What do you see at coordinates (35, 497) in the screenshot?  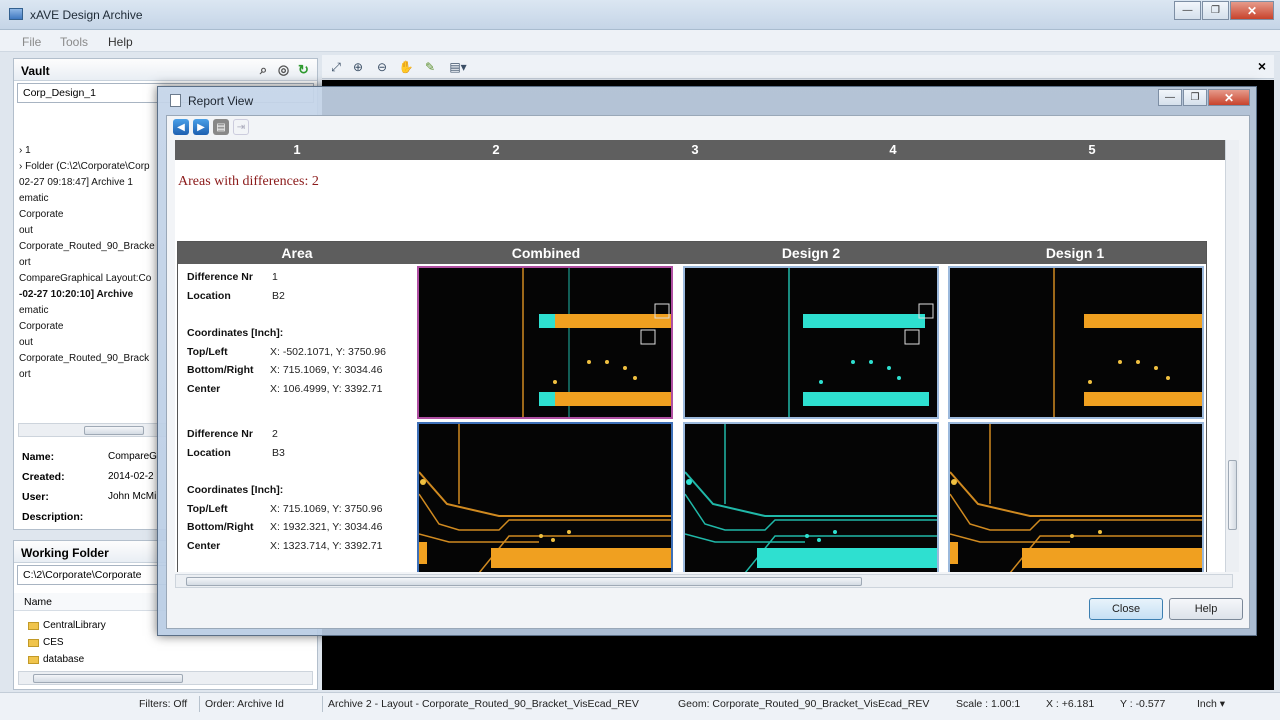 I see `user-label: User:` at bounding box center [35, 497].